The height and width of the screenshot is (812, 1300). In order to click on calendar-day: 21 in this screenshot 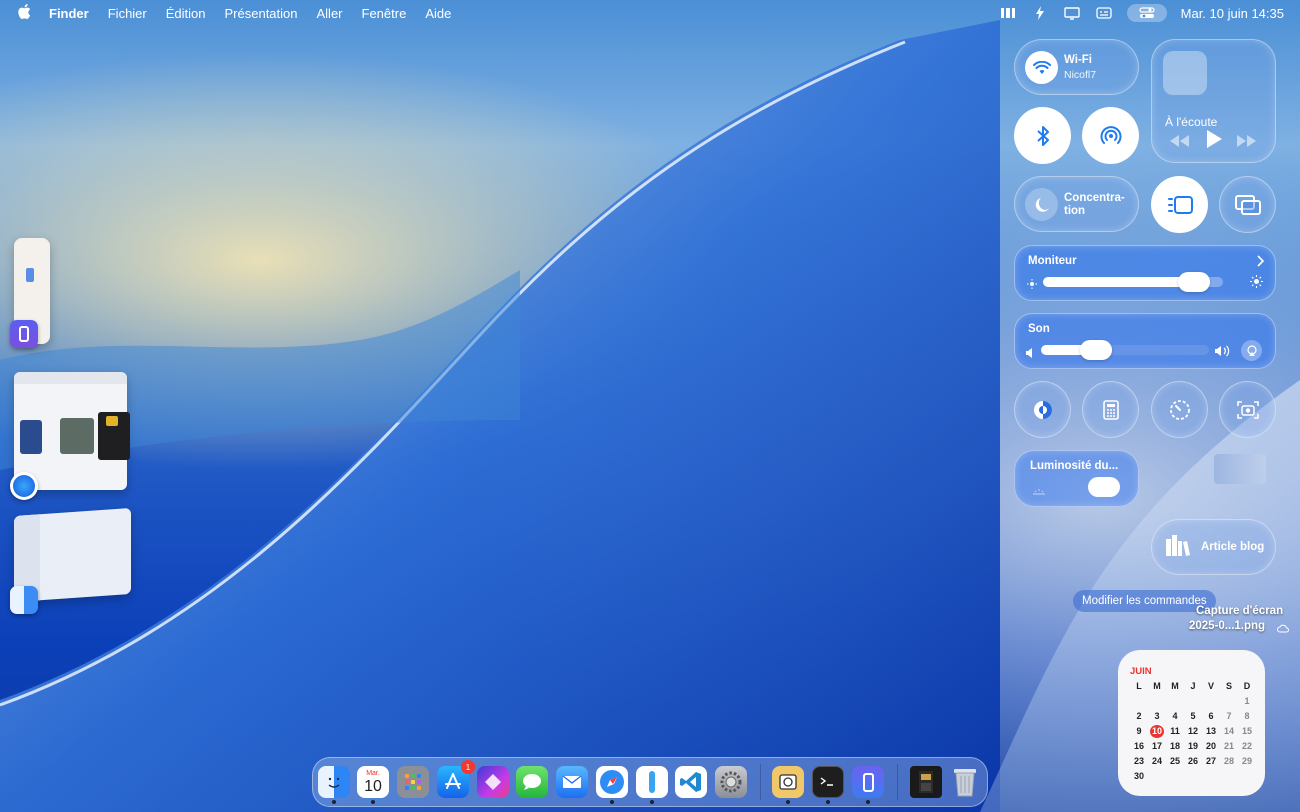, I will do `click(1229, 746)`.